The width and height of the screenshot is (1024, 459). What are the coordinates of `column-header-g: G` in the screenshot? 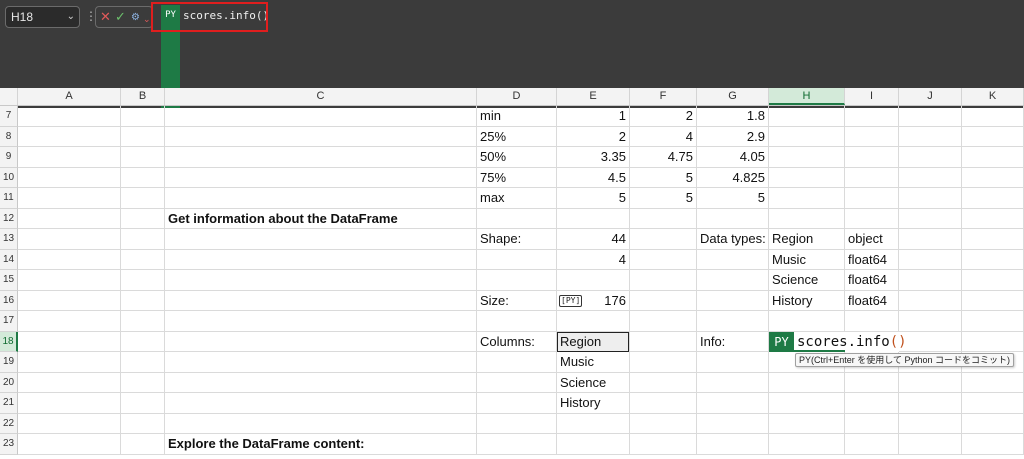 It's located at (733, 96).